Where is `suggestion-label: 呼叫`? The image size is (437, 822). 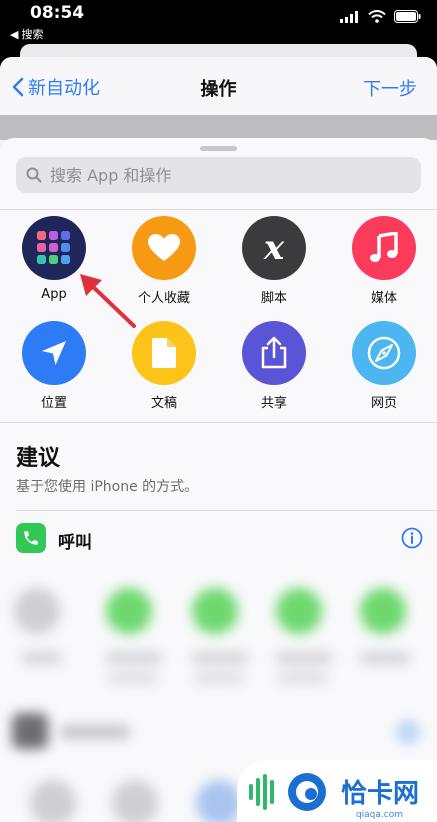
suggestion-label: 呼叫 is located at coordinates (75, 543).